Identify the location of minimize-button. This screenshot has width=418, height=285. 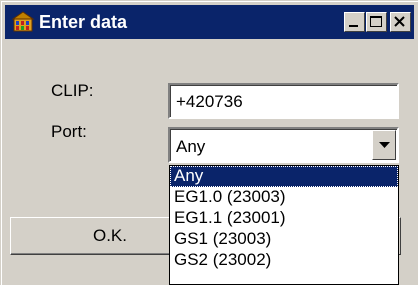
(354, 22).